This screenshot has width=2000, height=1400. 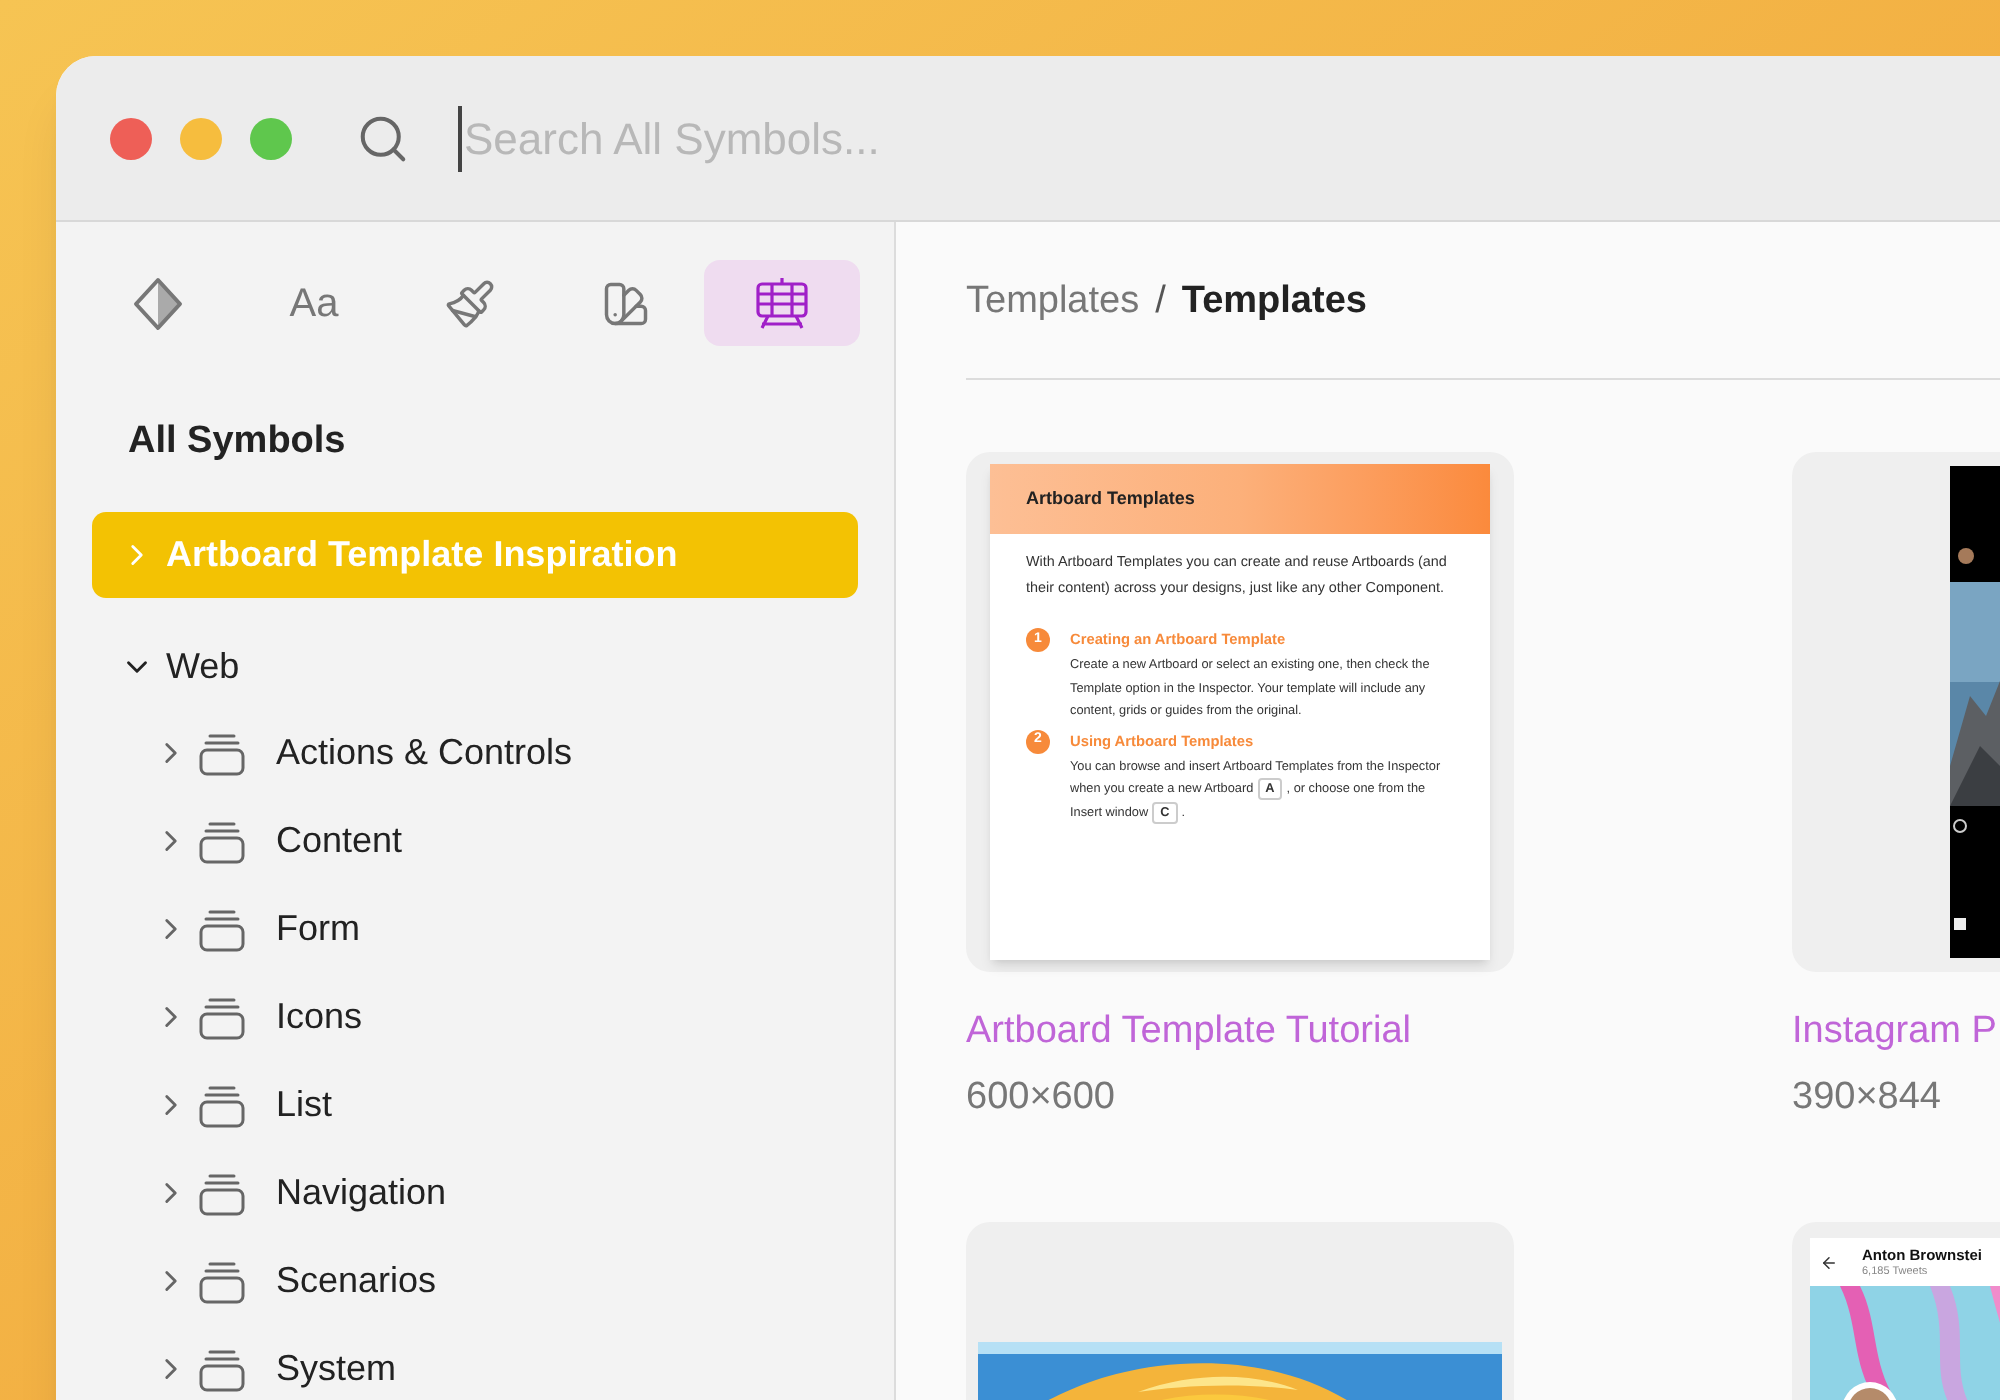 I want to click on template-size: 390×844, so click(x=1867, y=1097).